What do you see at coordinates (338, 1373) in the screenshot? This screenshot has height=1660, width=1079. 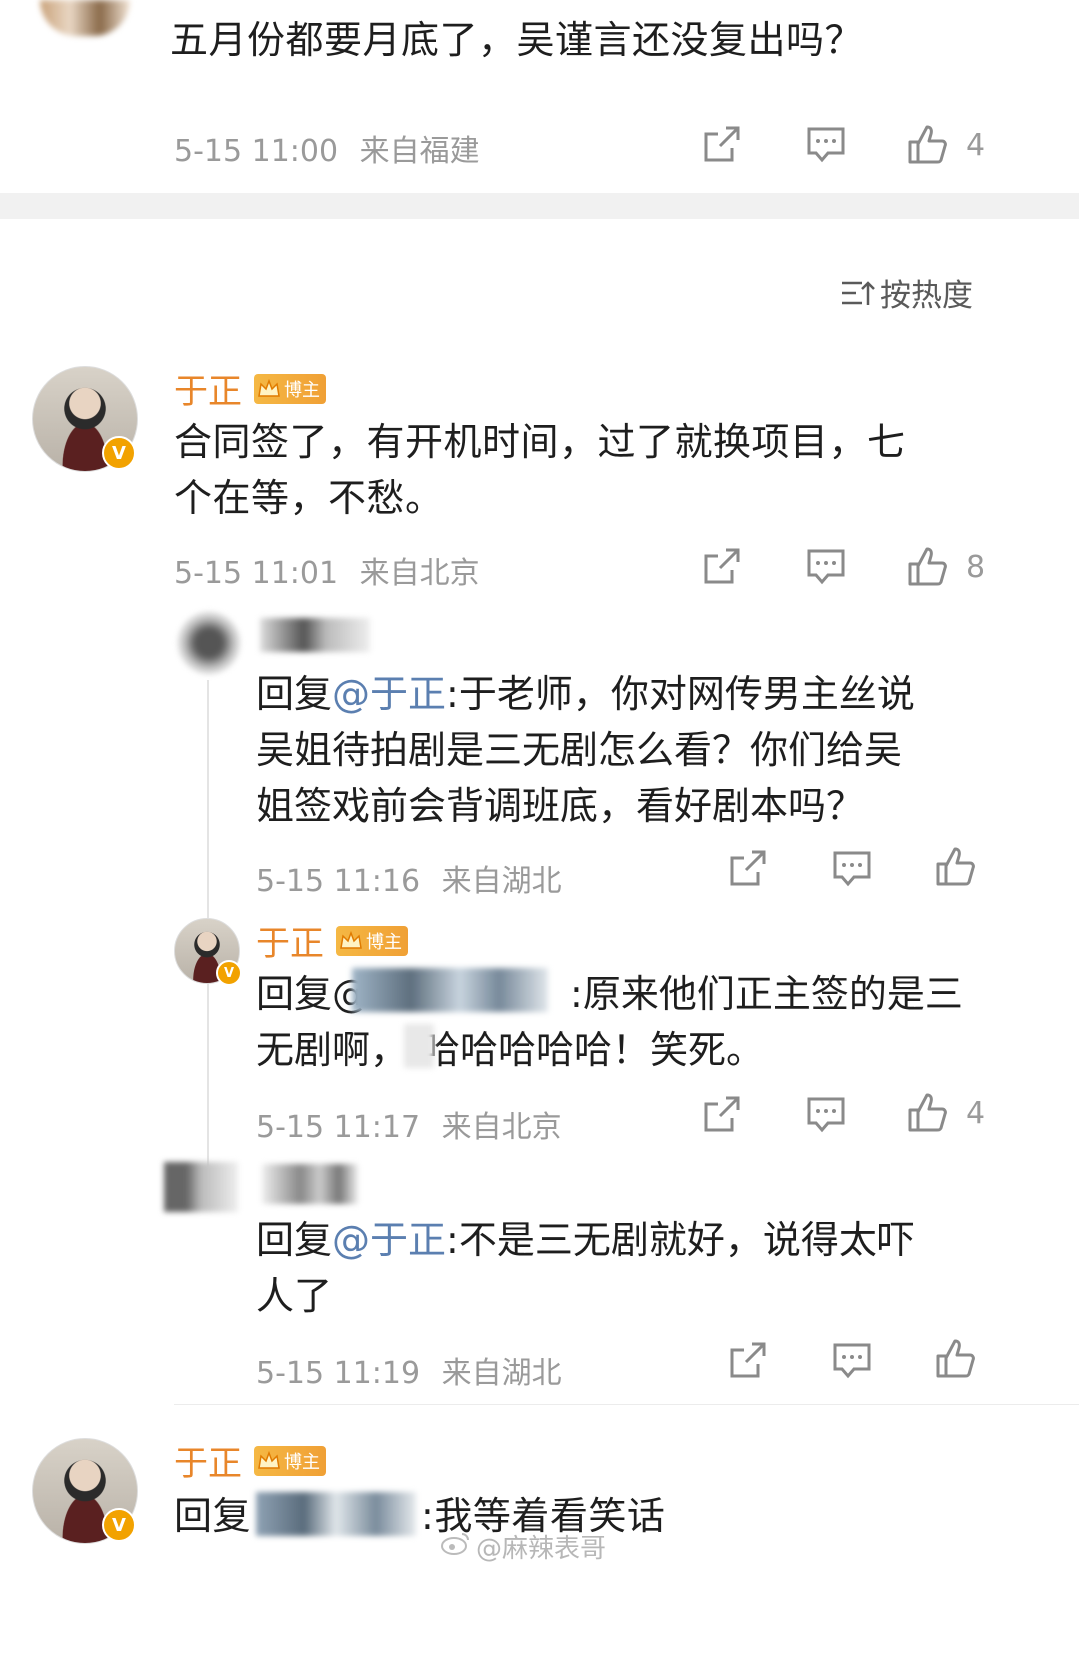 I see `comment-time: 5-15 11:19` at bounding box center [338, 1373].